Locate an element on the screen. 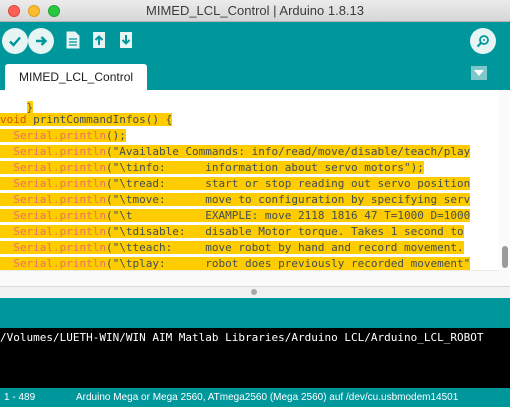 This screenshot has width=510, height=407. save-sketch-button is located at coordinates (126, 40).